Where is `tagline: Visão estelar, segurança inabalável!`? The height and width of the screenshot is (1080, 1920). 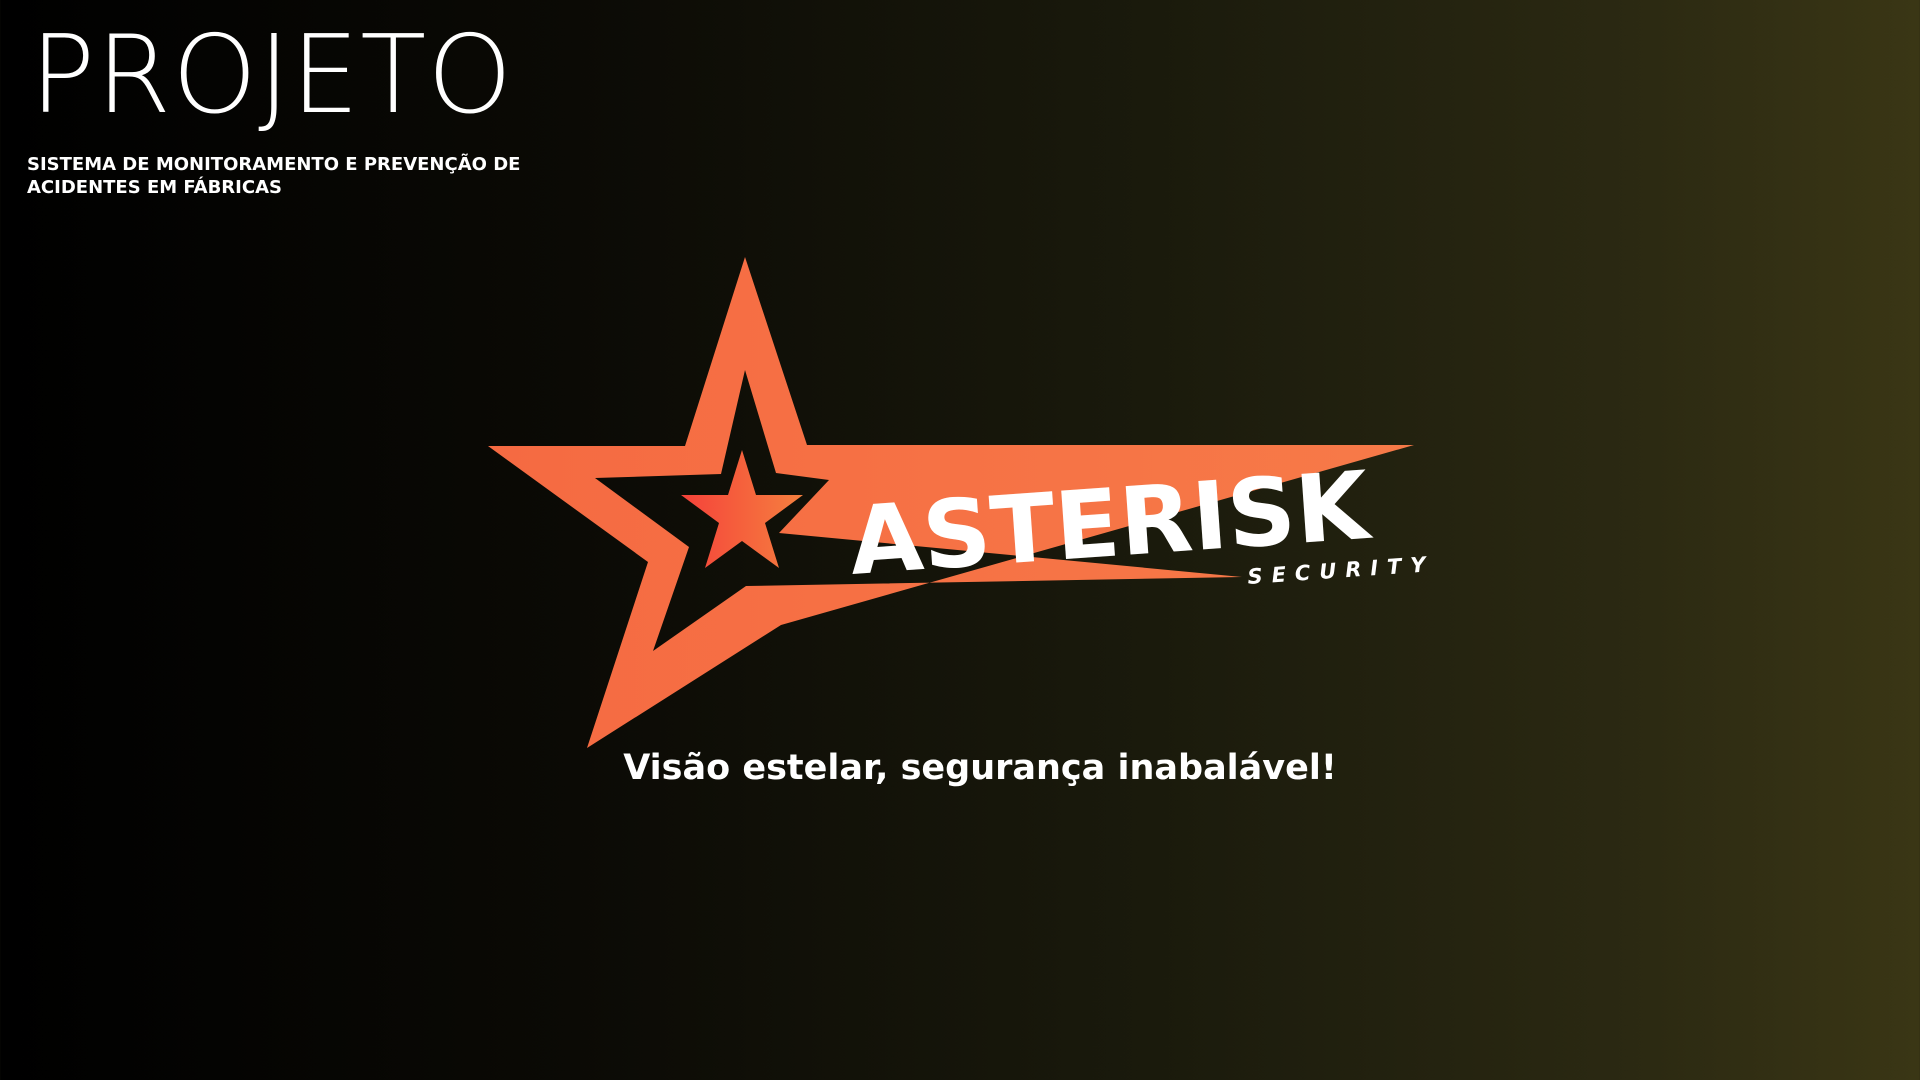
tagline: Visão estelar, segurança inabalável! is located at coordinates (960, 768).